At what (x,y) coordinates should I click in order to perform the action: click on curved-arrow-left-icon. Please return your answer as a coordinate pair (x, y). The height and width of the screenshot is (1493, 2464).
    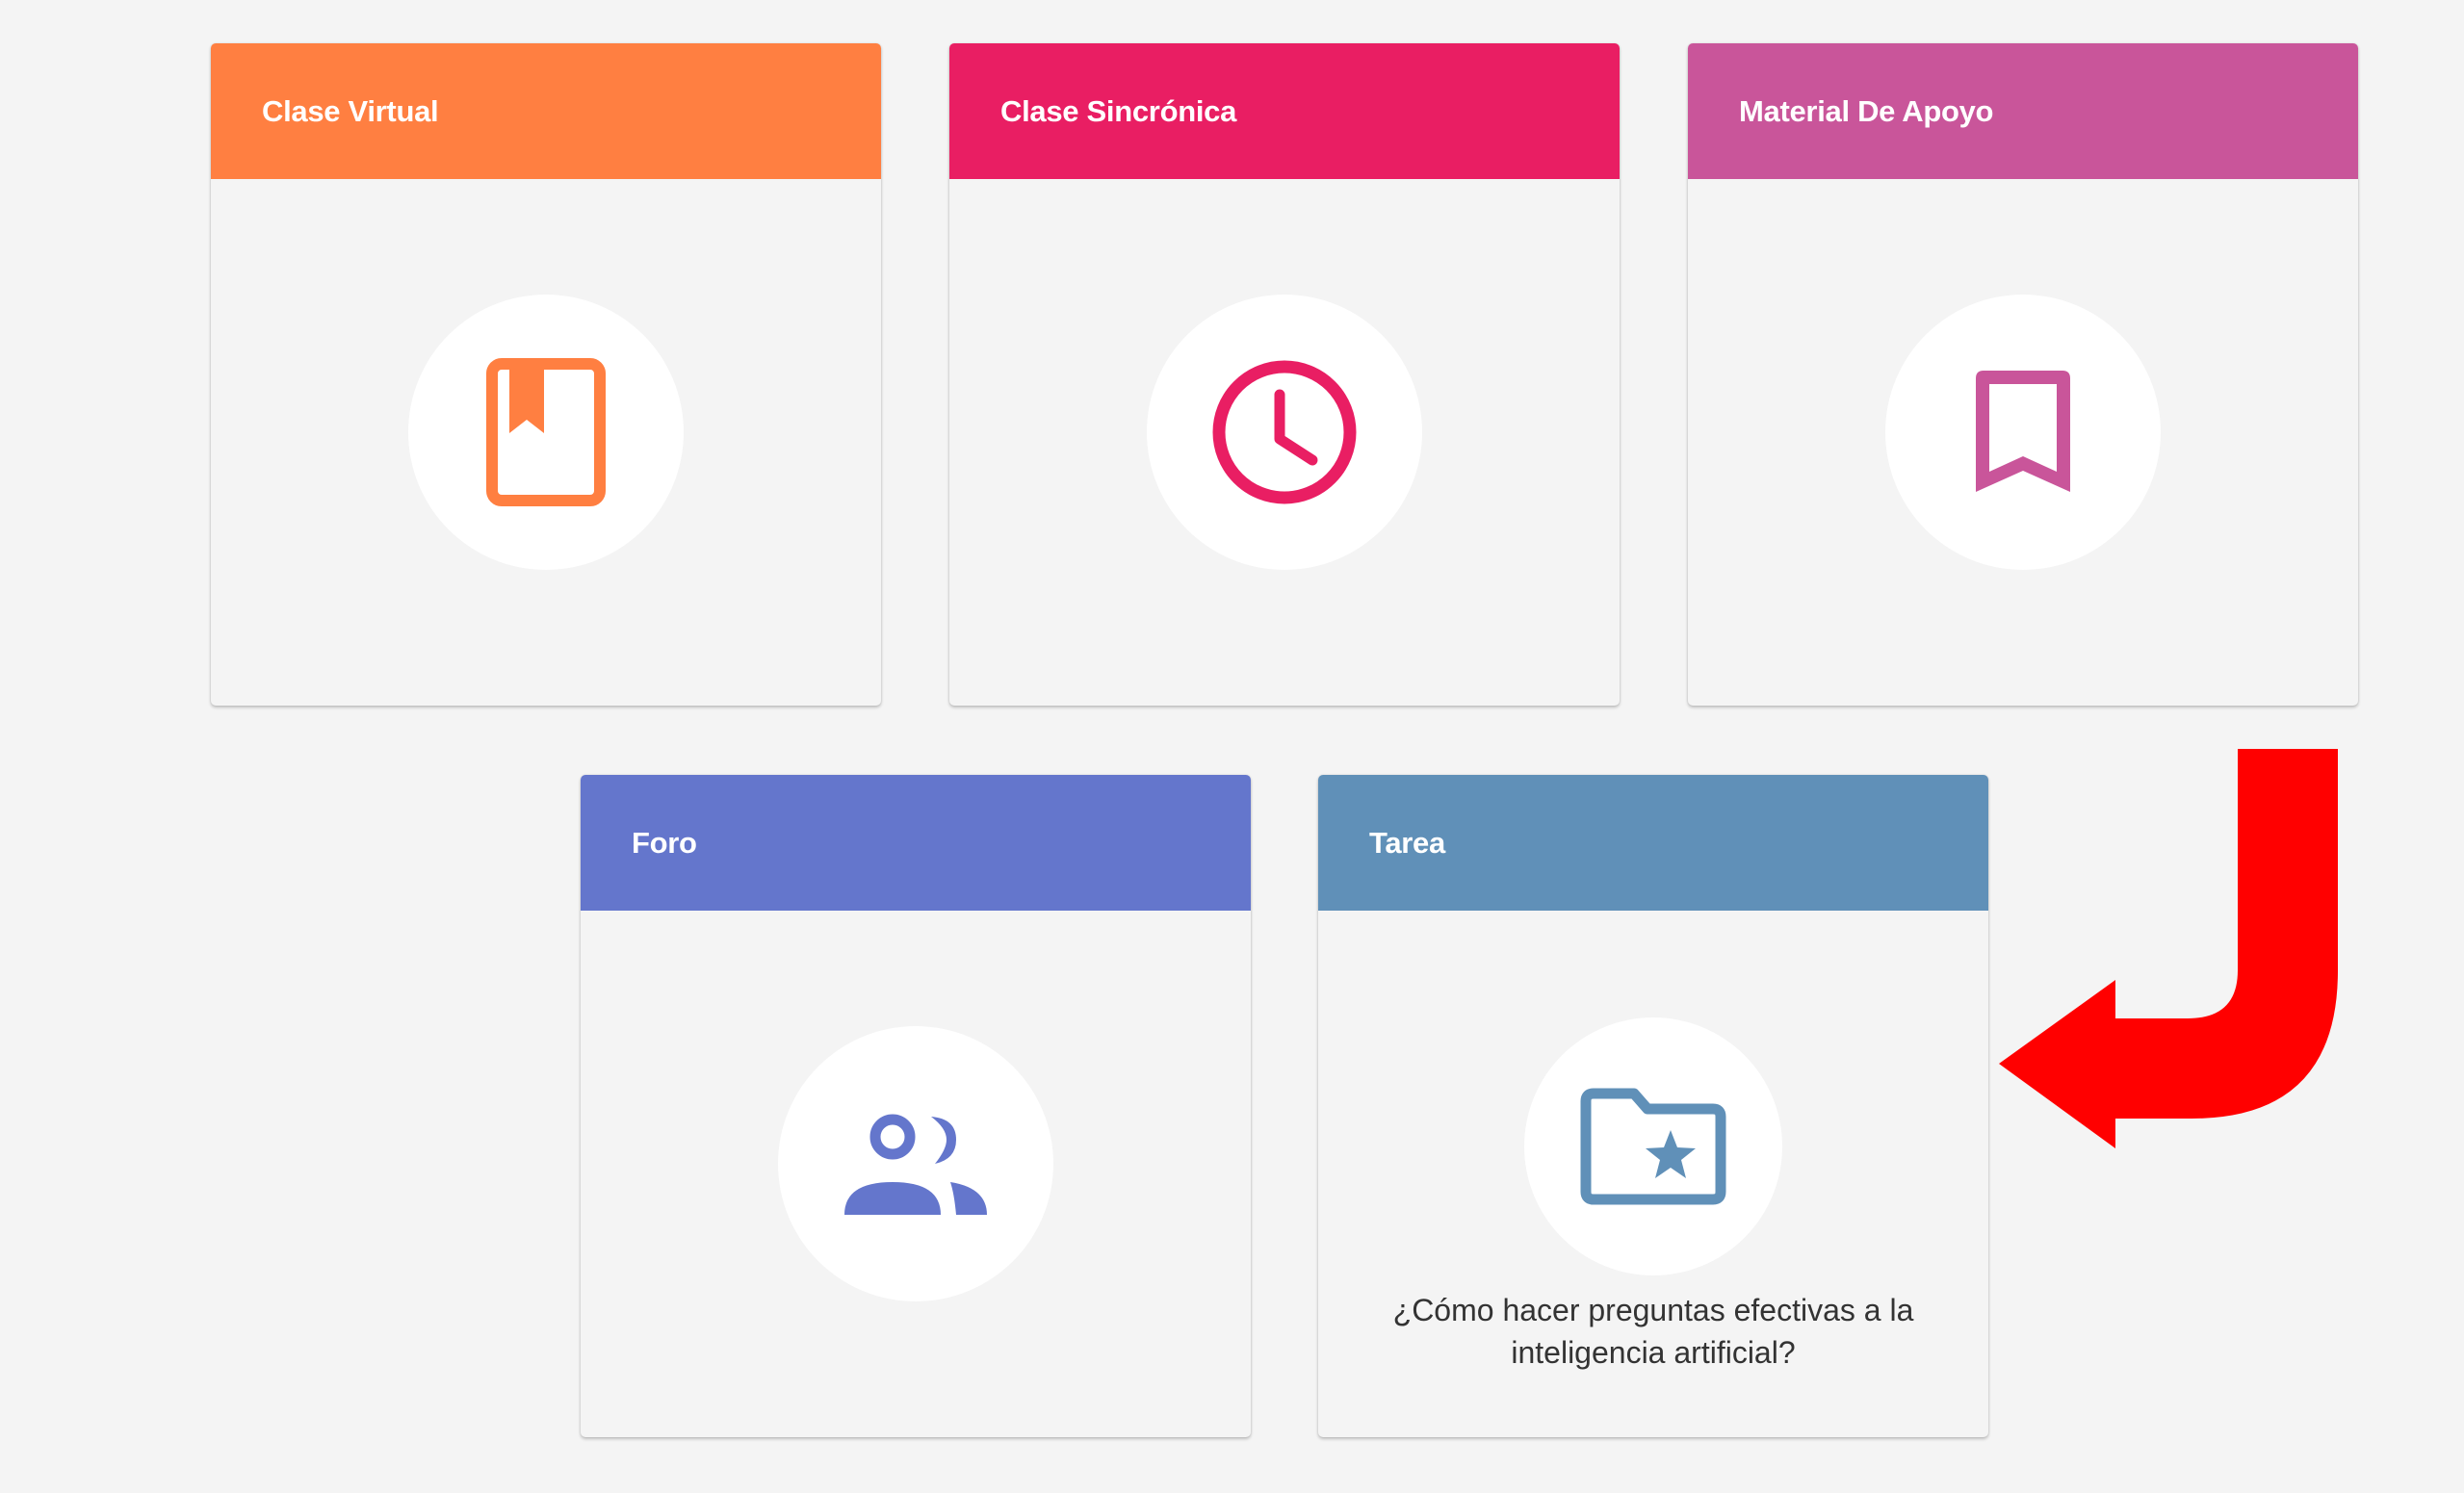
    Looking at the image, I should click on (2168, 949).